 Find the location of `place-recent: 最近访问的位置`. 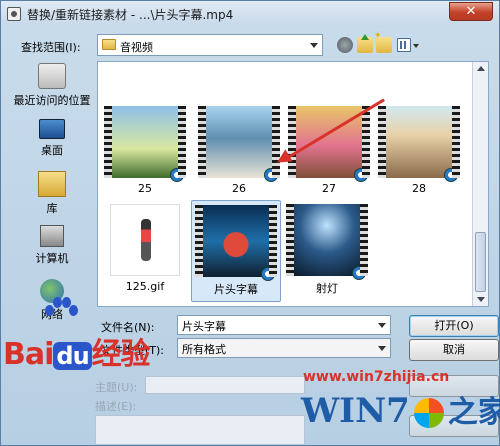

place-recent: 最近访问的位置 is located at coordinates (52, 85).